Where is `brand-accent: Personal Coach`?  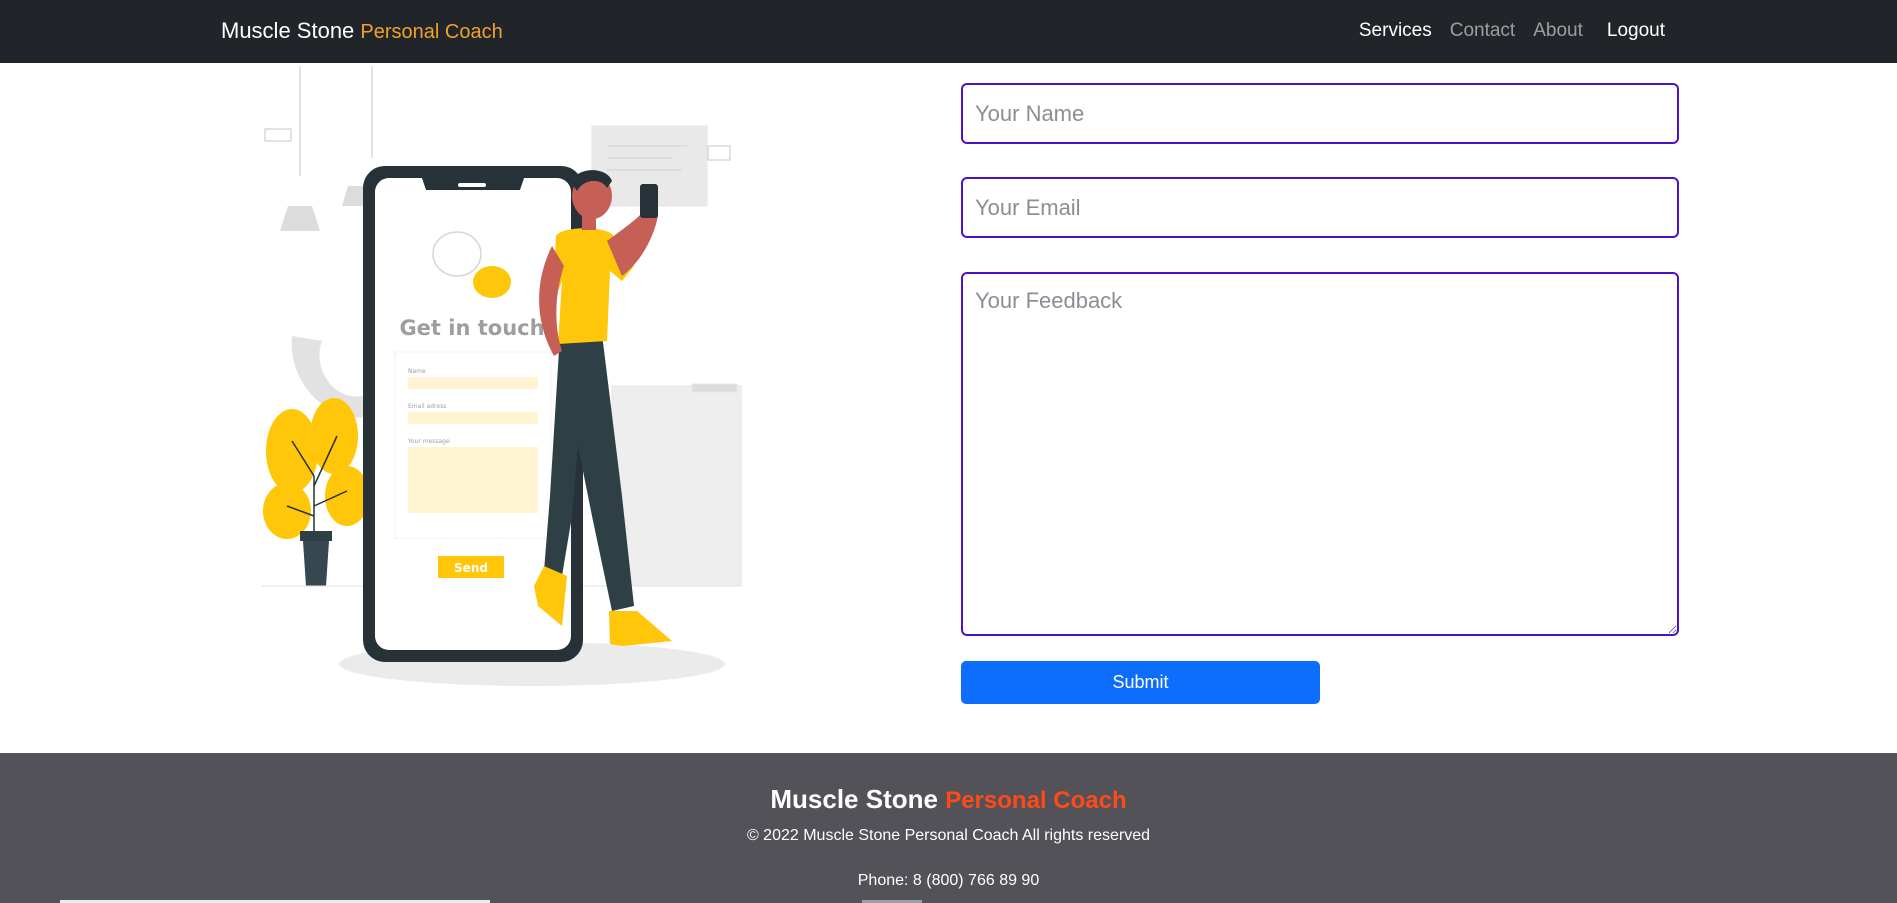 brand-accent: Personal Coach is located at coordinates (431, 32).